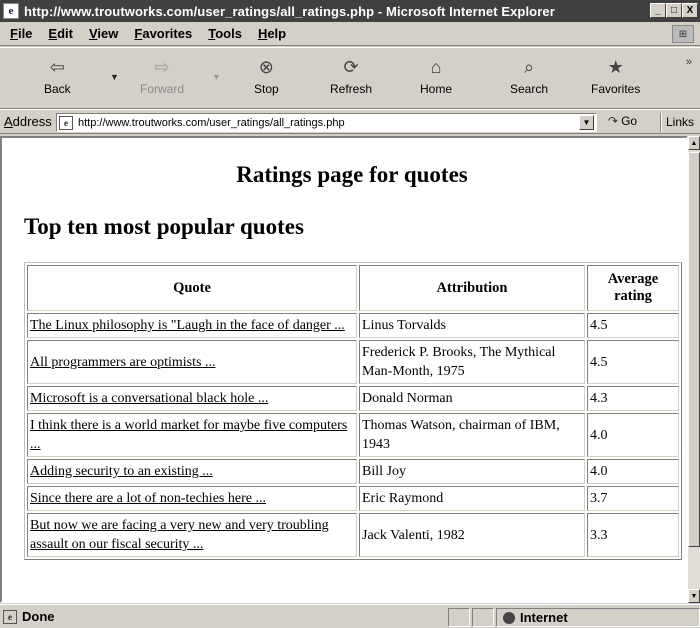 This screenshot has height=628, width=700. What do you see at coordinates (272, 33) in the screenshot?
I see `menu-help: Help` at bounding box center [272, 33].